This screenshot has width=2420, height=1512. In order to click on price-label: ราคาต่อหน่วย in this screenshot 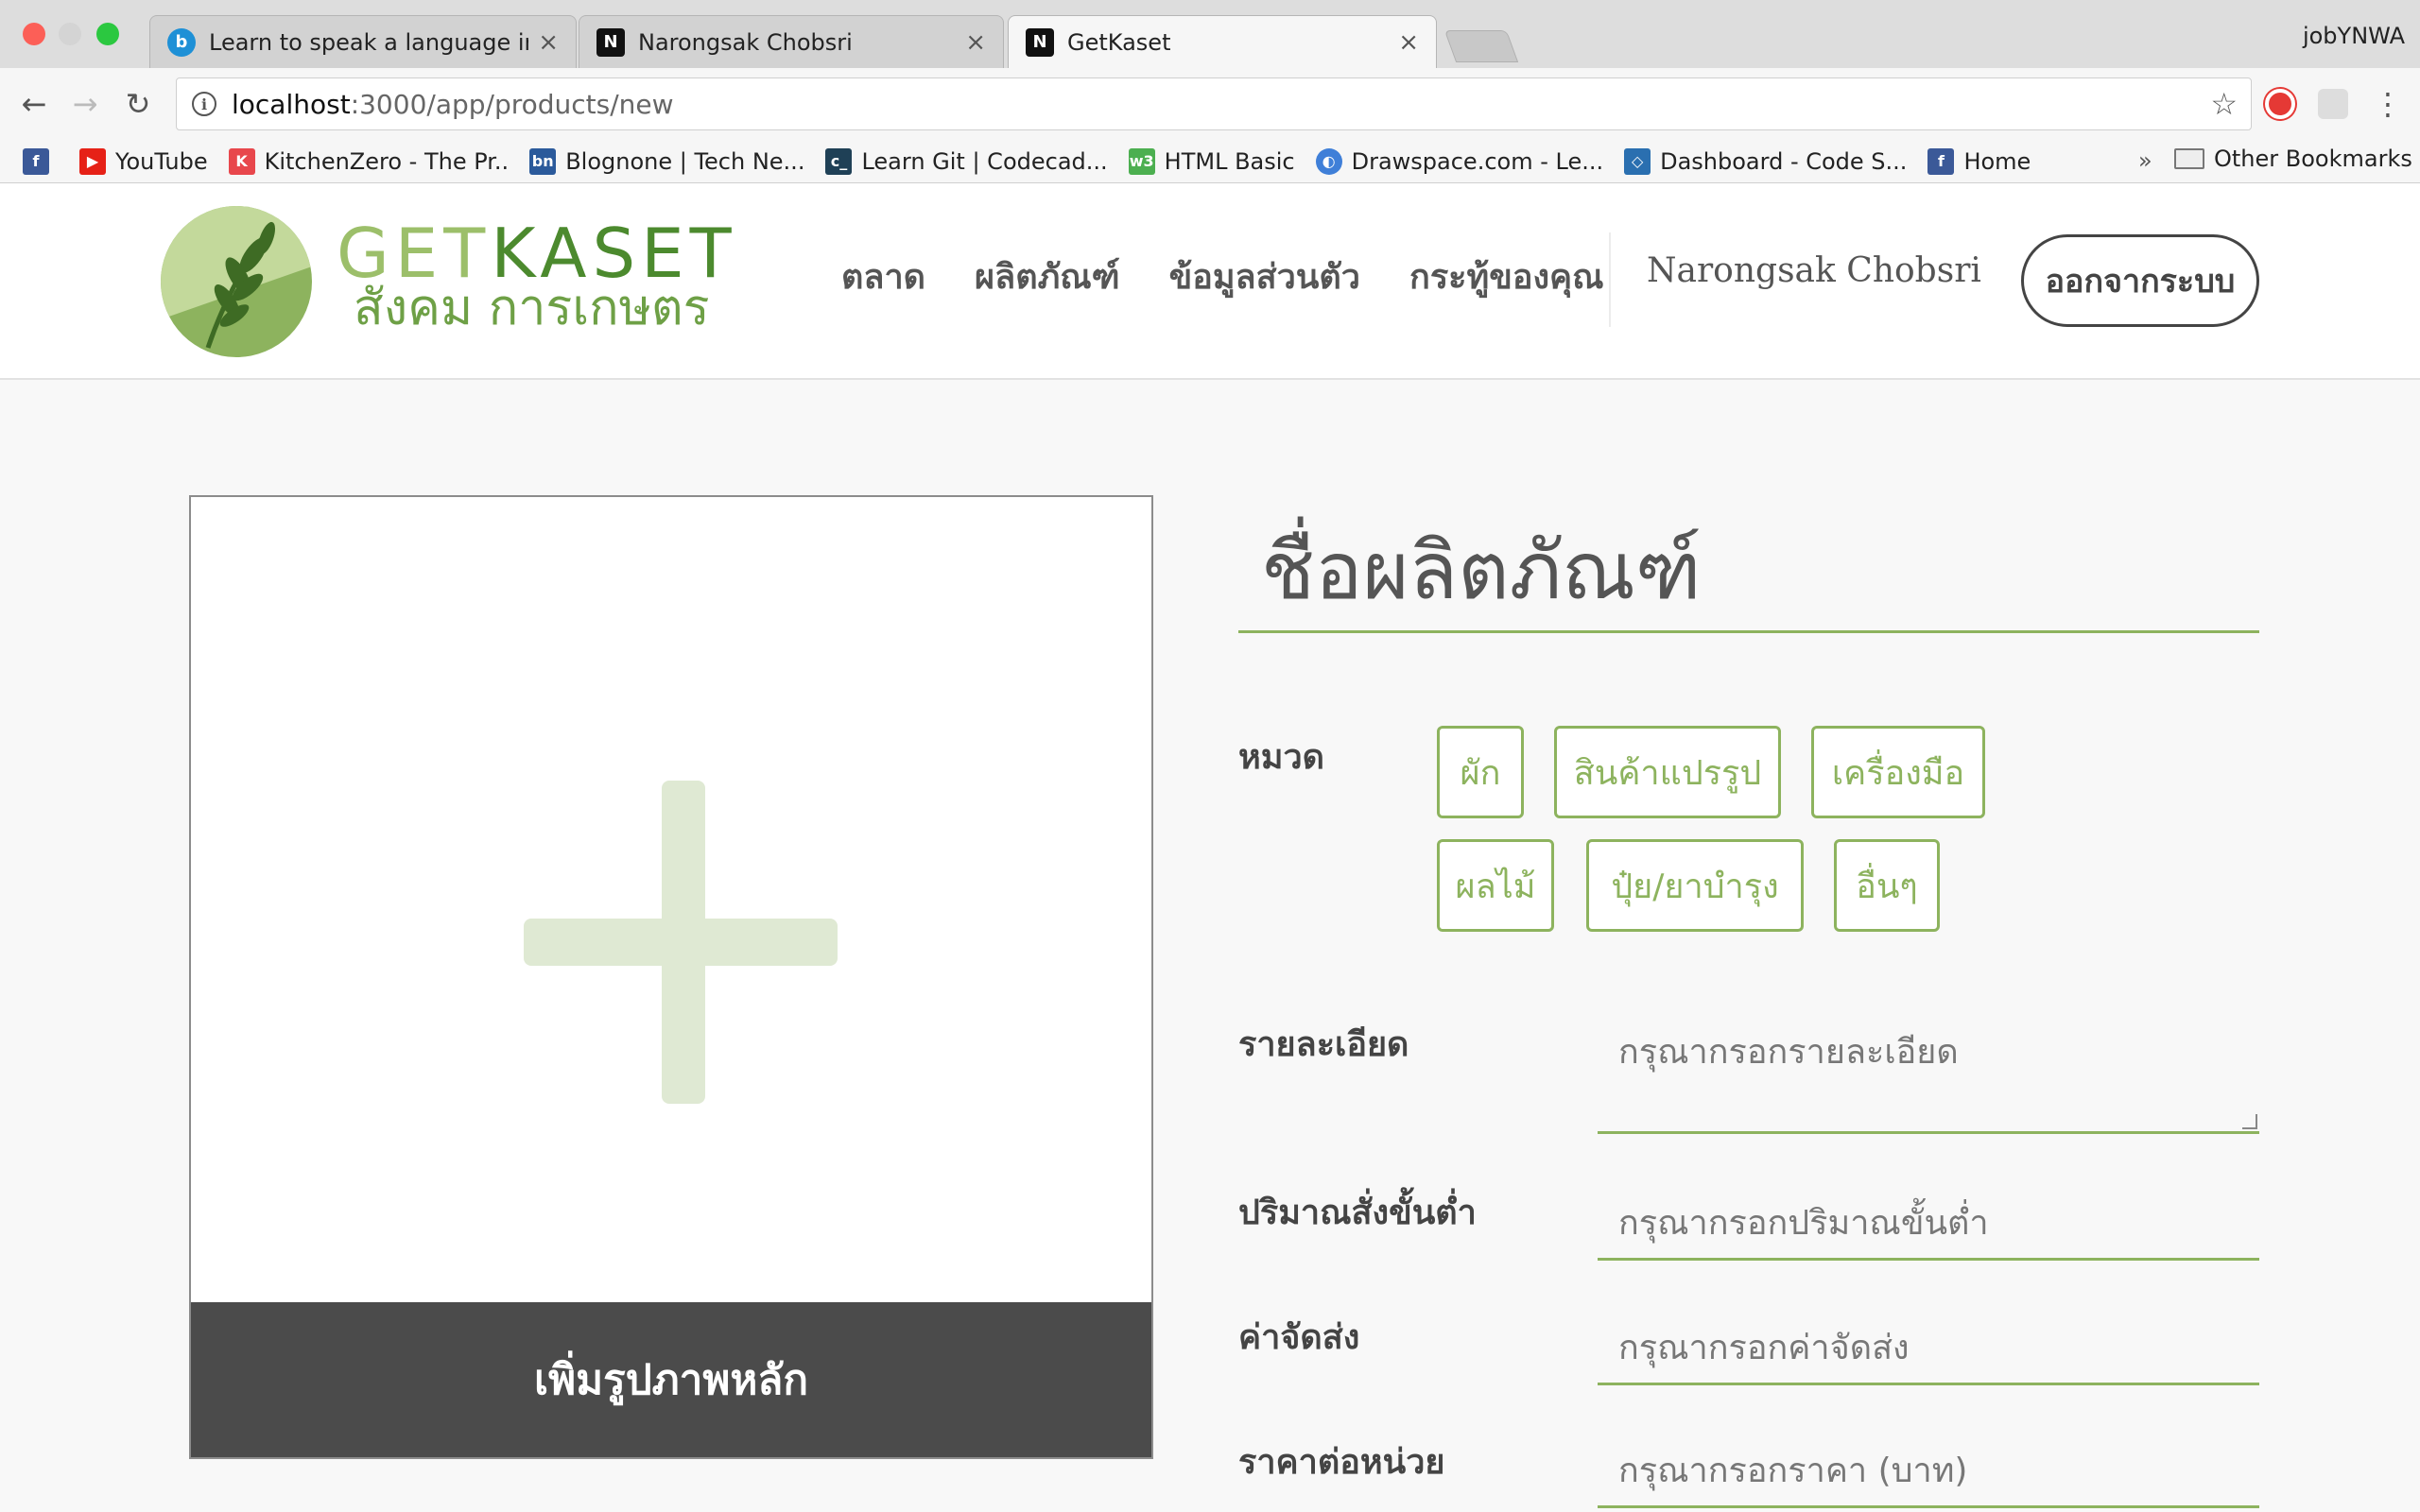, I will do `click(1341, 1462)`.